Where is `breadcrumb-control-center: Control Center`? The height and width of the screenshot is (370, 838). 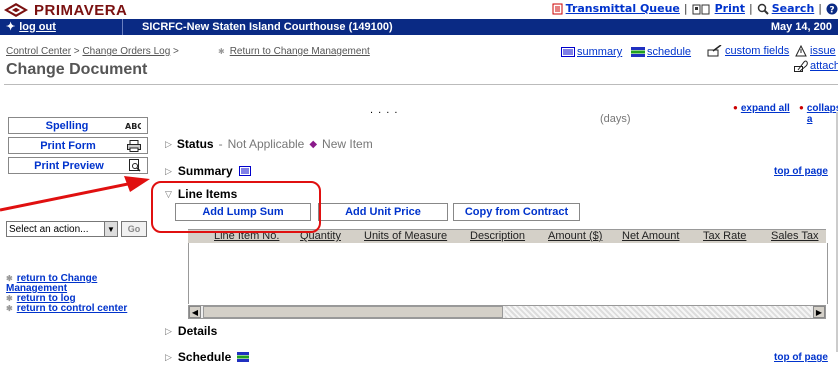
breadcrumb-control-center: Control Center is located at coordinates (38, 51).